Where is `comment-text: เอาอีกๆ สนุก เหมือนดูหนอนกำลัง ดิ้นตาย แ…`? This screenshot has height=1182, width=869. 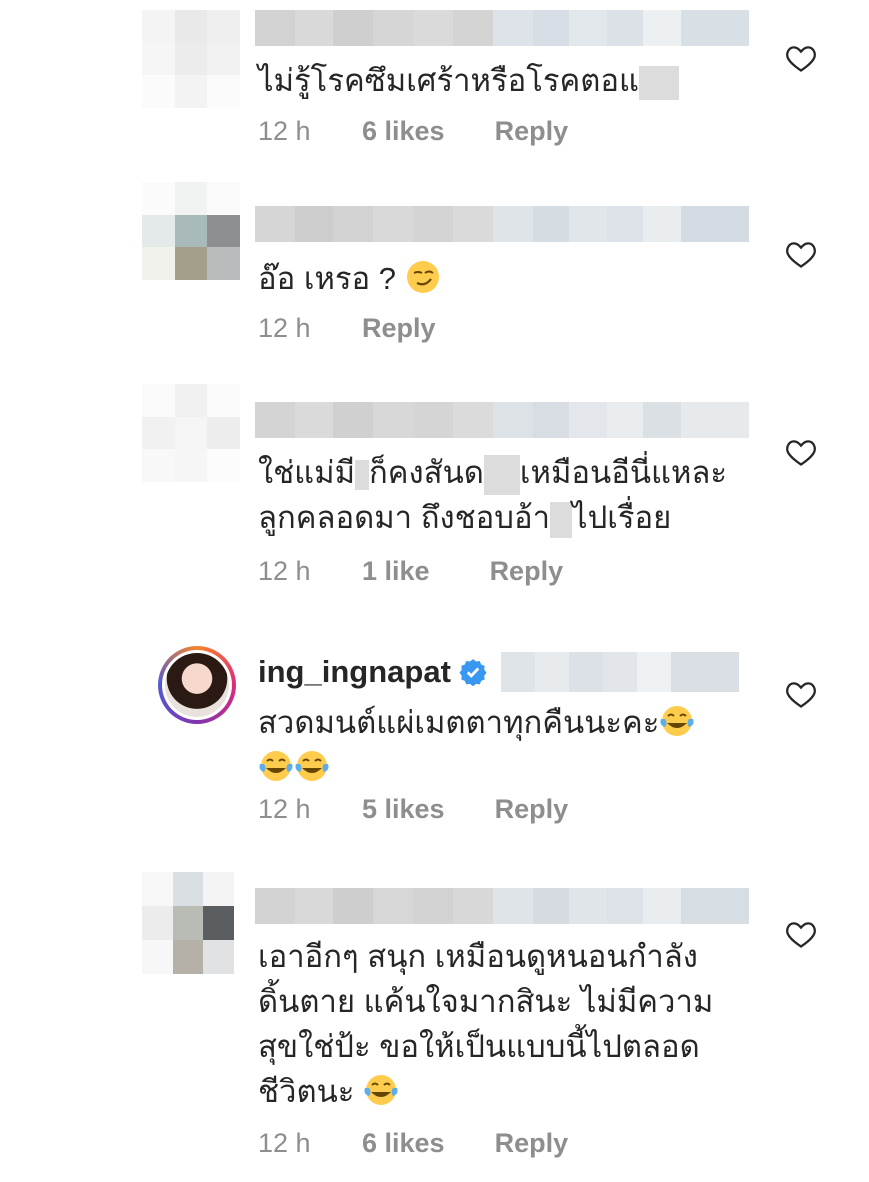
comment-text: เอาอีกๆ สนุก เหมือนดูหนอนกำลัง ดิ้นตาย แ… is located at coordinates (486, 1024).